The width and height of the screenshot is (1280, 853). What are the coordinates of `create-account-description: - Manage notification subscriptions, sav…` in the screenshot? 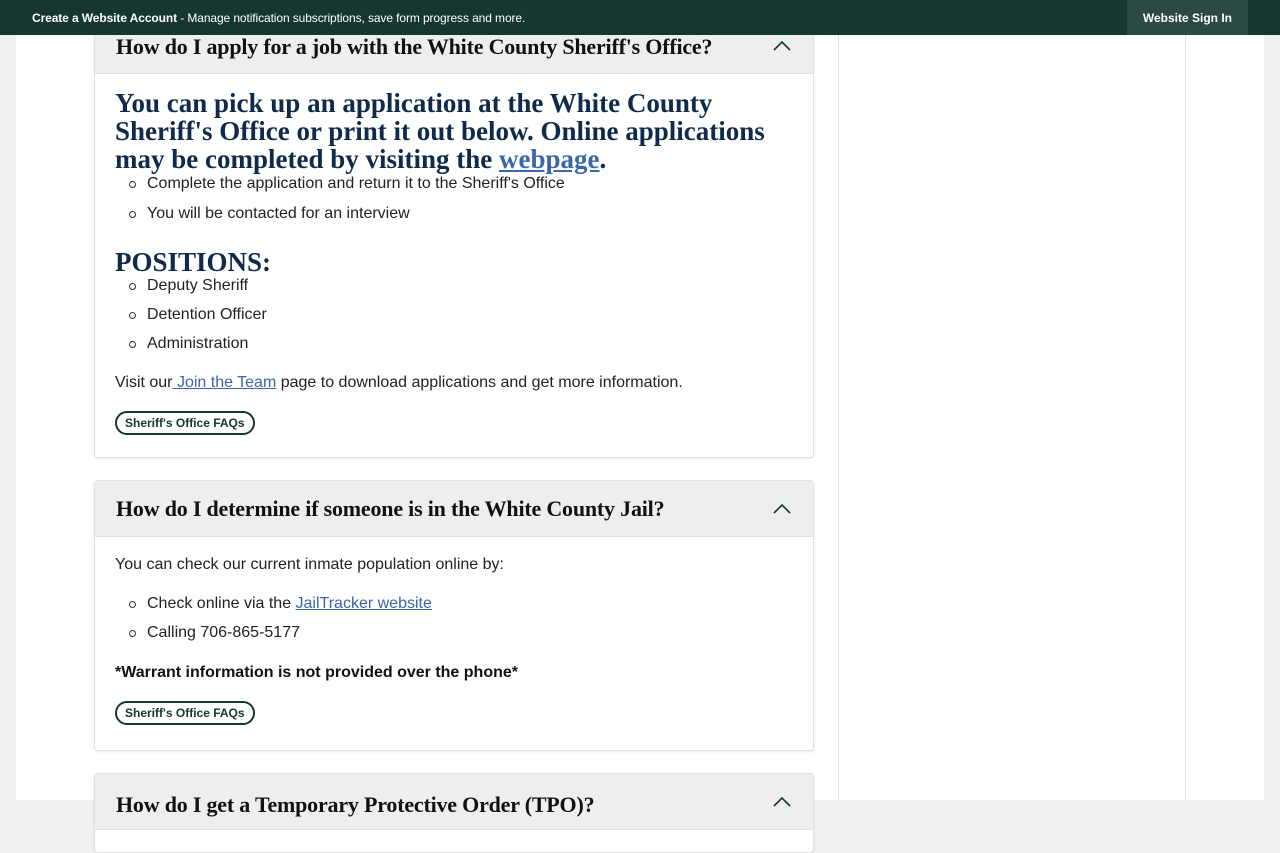 It's located at (351, 17).